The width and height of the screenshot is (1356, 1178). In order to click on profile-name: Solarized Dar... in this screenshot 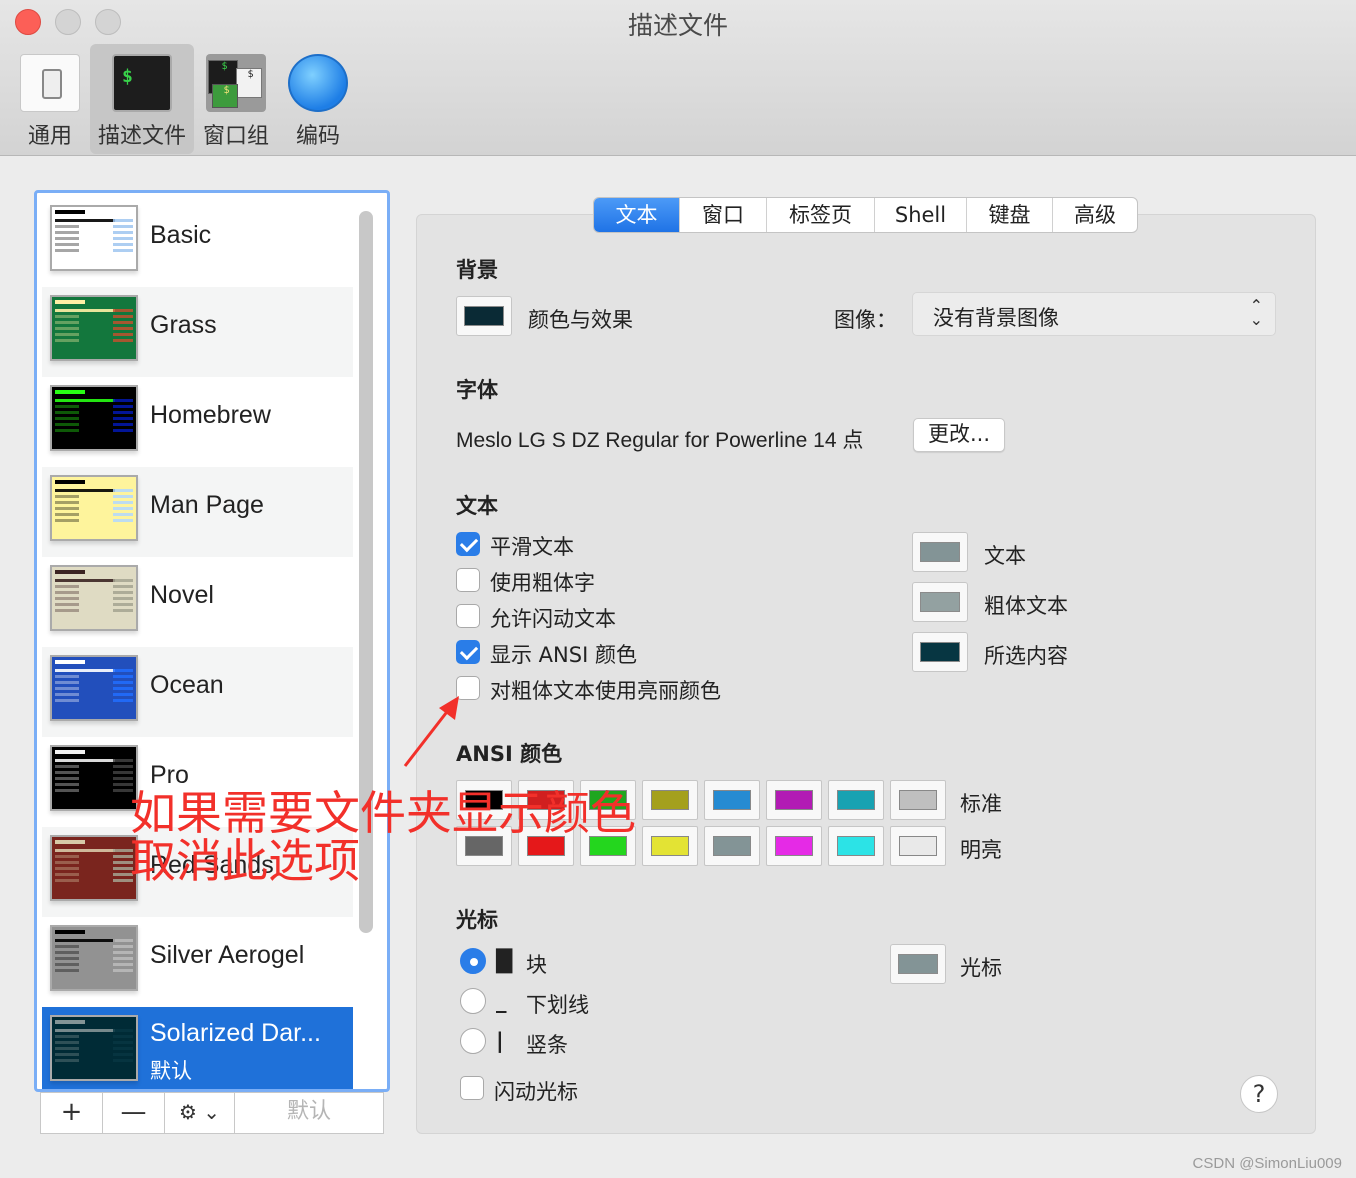, I will do `click(235, 1033)`.